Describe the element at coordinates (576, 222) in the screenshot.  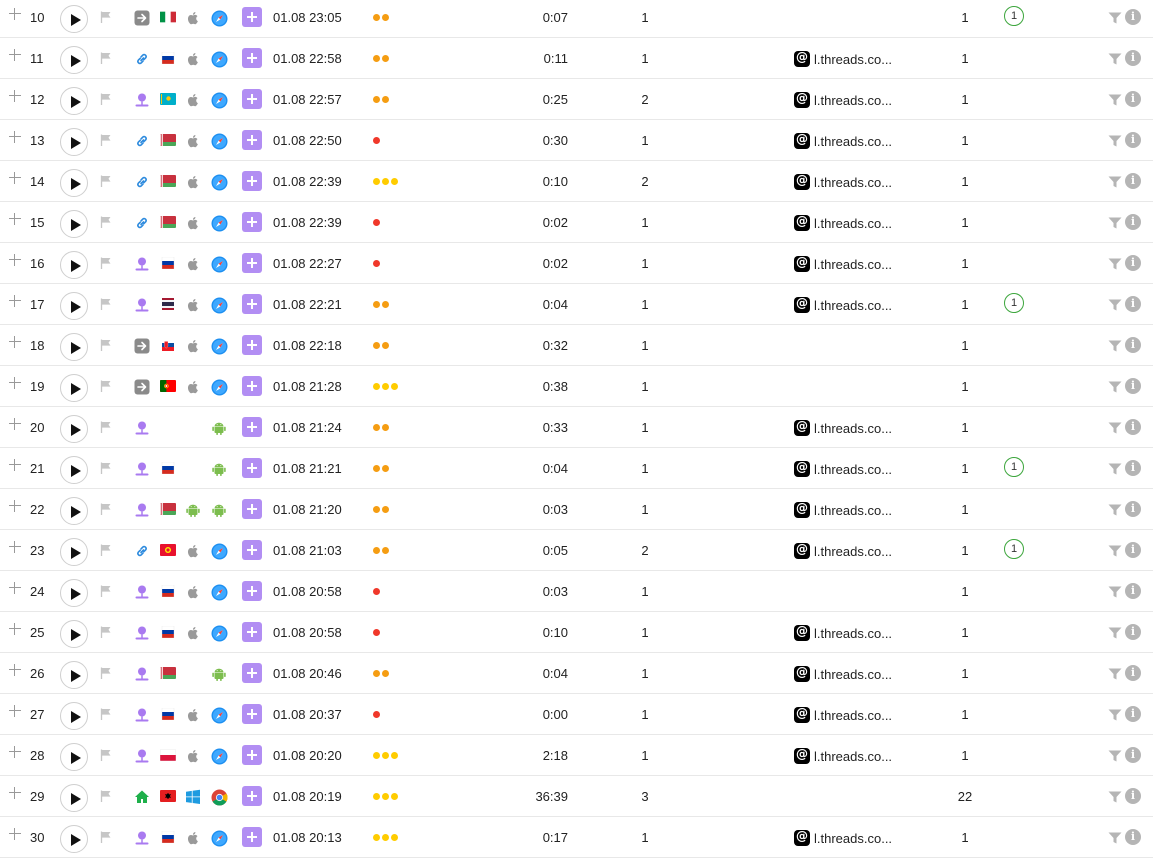
I see `table-row: 15 01.08 22:39 0:02 1 l.threads.co... 1 i` at that location.